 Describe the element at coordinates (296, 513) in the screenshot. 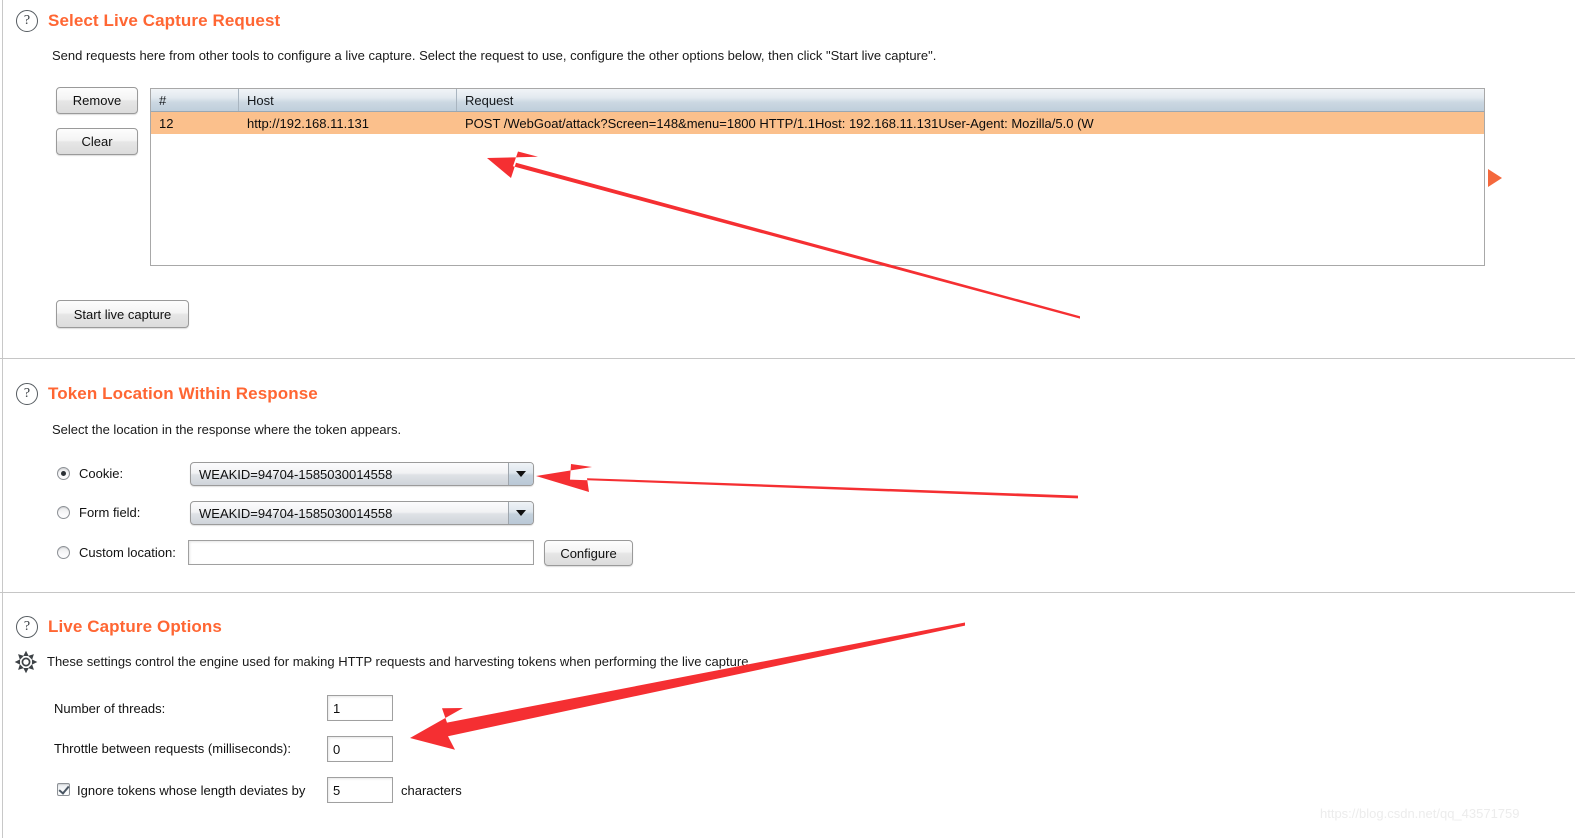

I see `form-field-combobox-value: WEAKID=94704-1585030014558` at that location.